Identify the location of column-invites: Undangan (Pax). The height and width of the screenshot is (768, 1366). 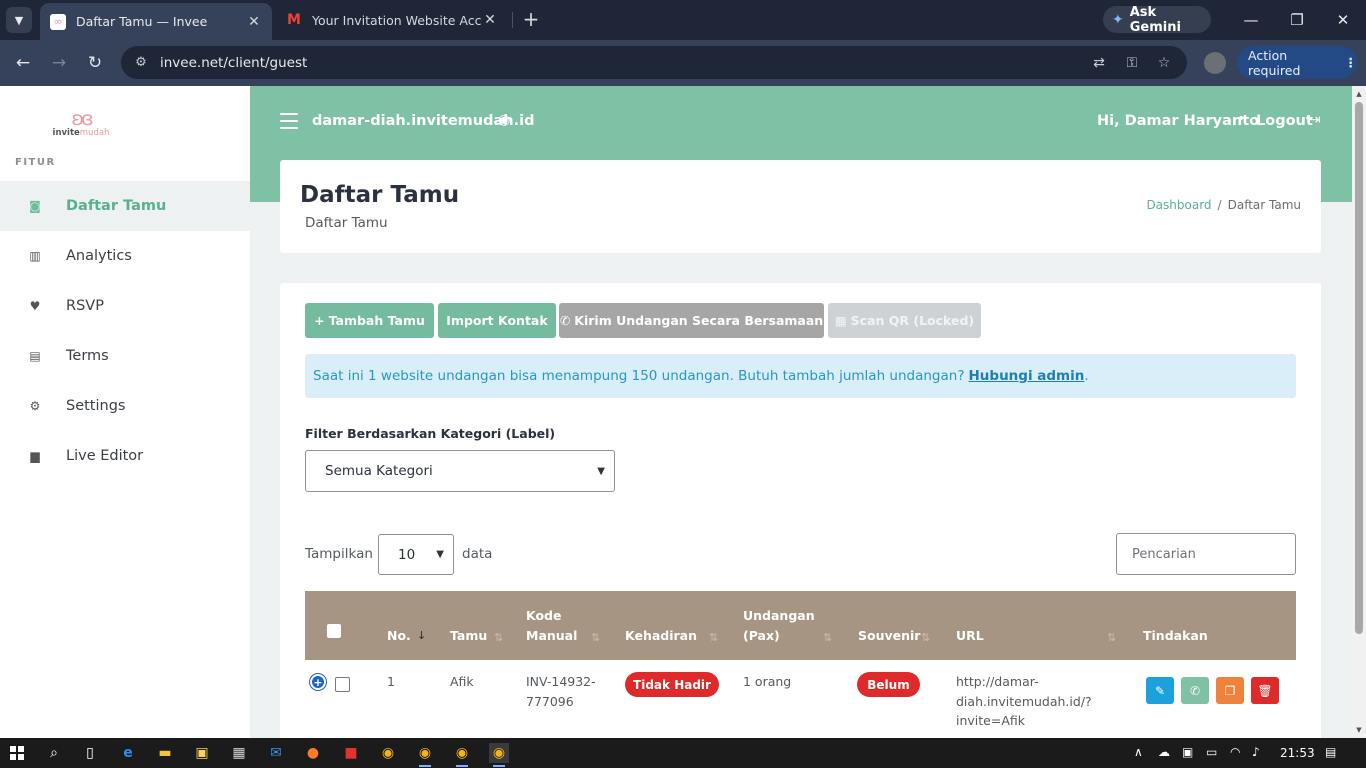
(779, 626).